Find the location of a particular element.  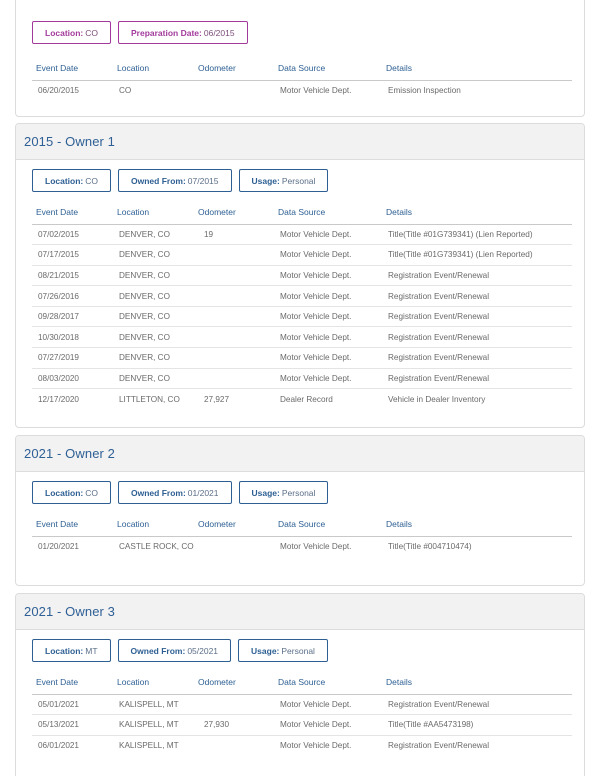

summary-tags: Location: CO Preparation Date: 06/2015 is located at coordinates (300, 32).